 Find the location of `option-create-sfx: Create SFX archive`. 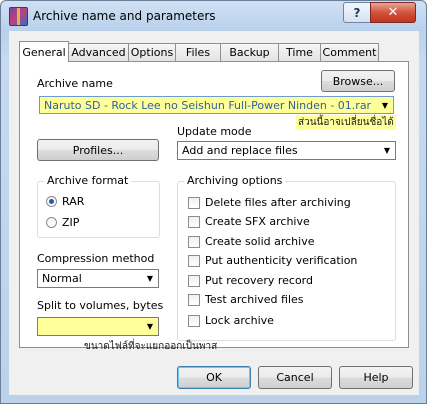

option-create-sfx: Create SFX archive is located at coordinates (249, 221).